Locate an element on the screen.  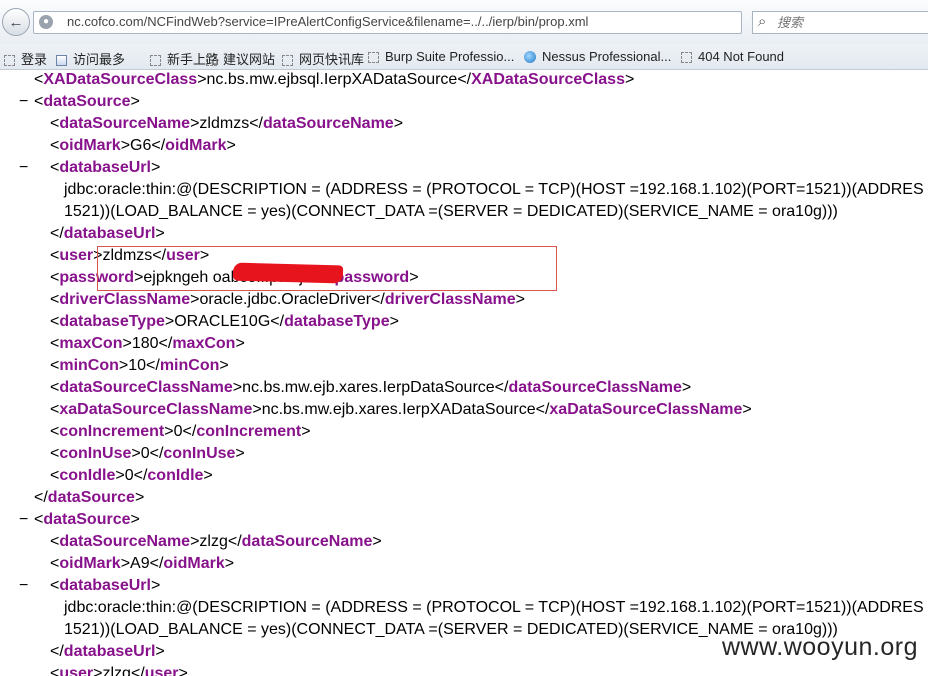
xml-line: <dataSourceName>zlzg</dataSourceName> is located at coordinates (216, 542).